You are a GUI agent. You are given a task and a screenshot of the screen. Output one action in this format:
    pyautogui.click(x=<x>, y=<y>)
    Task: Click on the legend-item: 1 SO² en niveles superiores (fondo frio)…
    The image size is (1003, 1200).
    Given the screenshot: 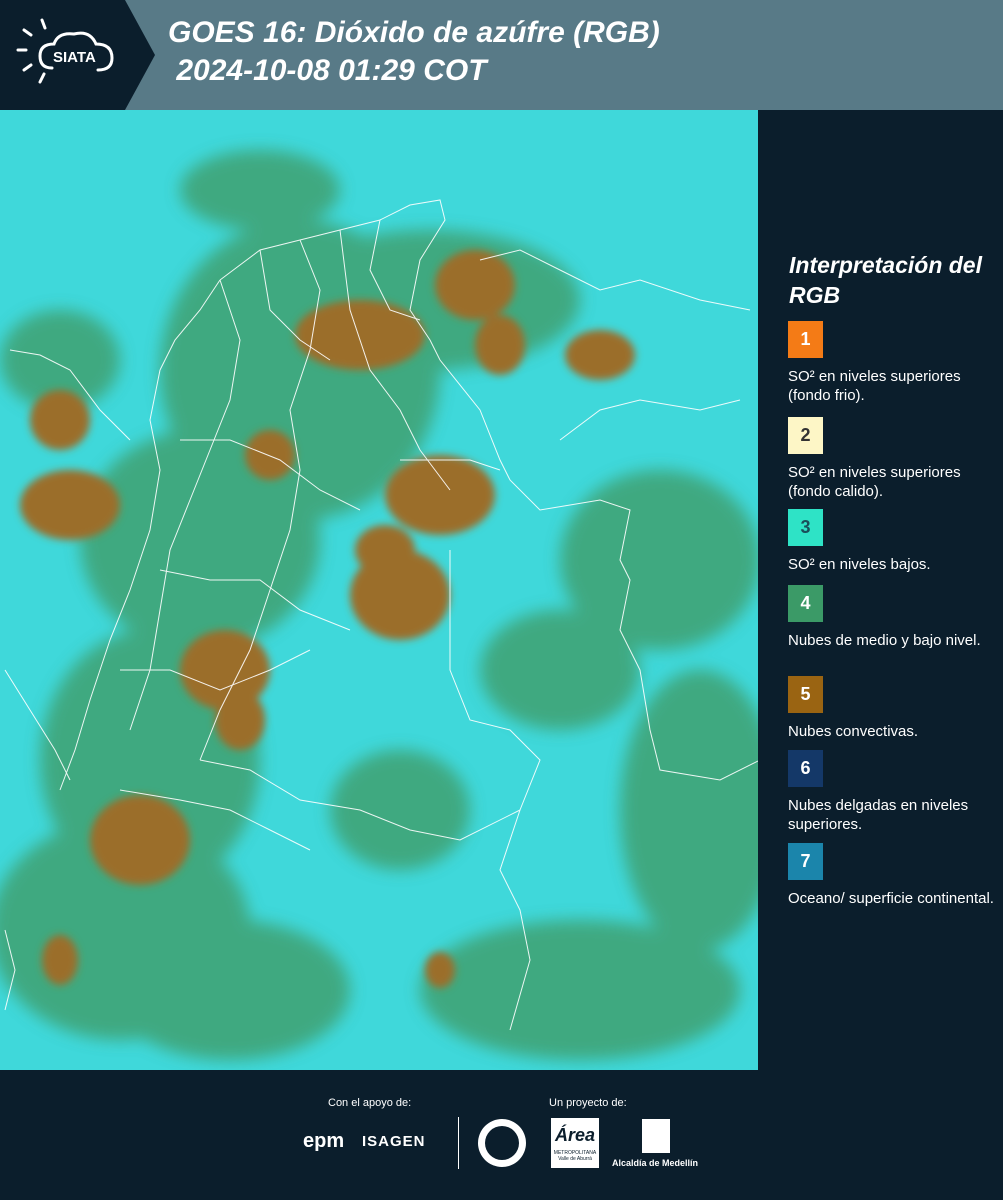 What is the action you would take?
    pyautogui.click(x=893, y=363)
    